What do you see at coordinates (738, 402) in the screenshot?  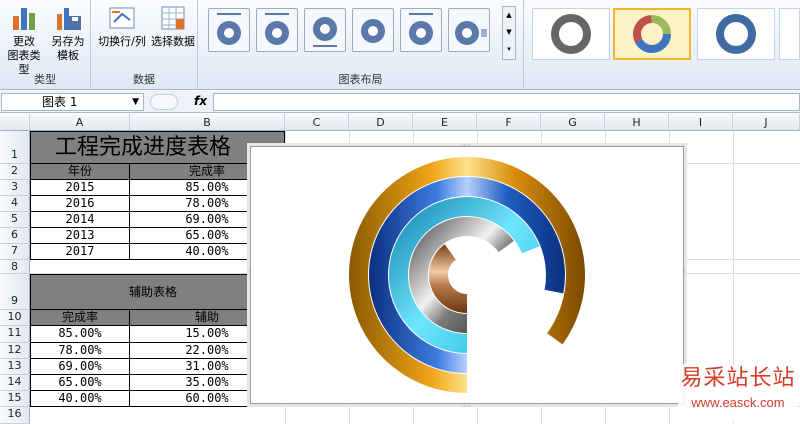 I see `watermark-url: www.easck.com` at bounding box center [738, 402].